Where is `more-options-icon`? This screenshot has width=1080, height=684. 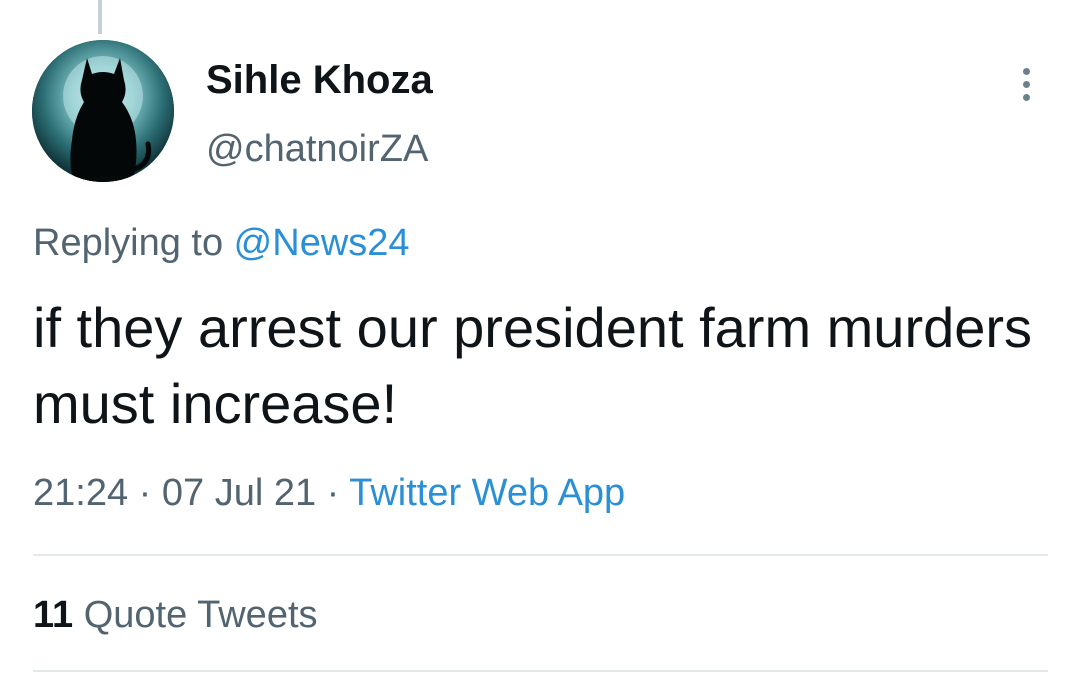 more-options-icon is located at coordinates (1026, 71).